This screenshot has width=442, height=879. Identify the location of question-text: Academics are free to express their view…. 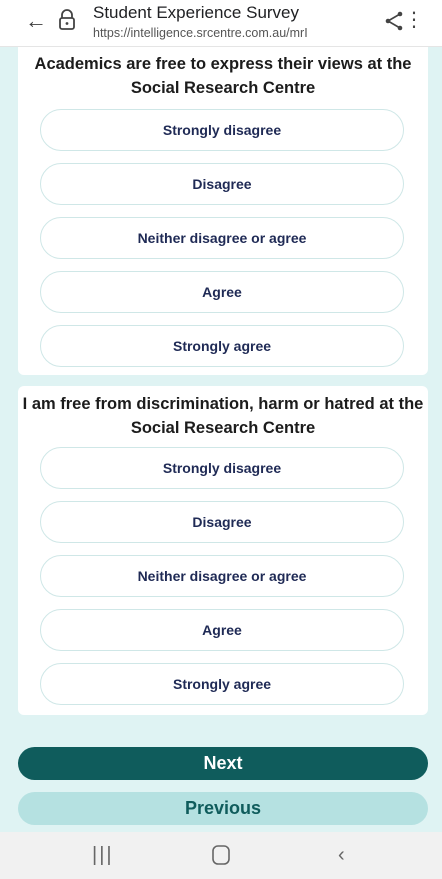
(223, 76).